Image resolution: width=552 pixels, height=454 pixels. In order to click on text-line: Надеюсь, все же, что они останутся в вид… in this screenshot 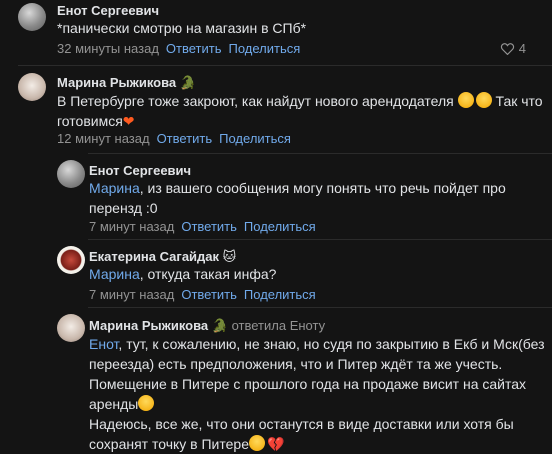, I will do `click(301, 424)`.